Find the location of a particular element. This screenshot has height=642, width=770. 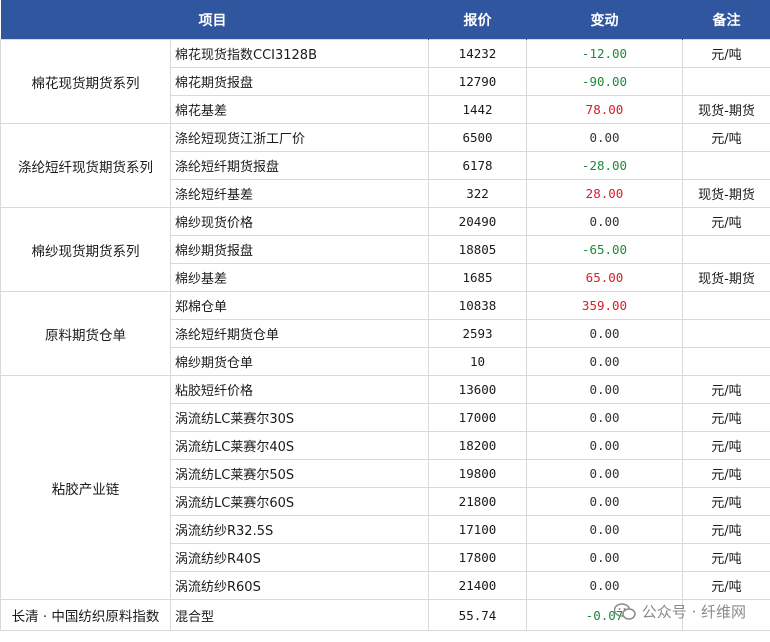

price-value: 17000 is located at coordinates (477, 417).